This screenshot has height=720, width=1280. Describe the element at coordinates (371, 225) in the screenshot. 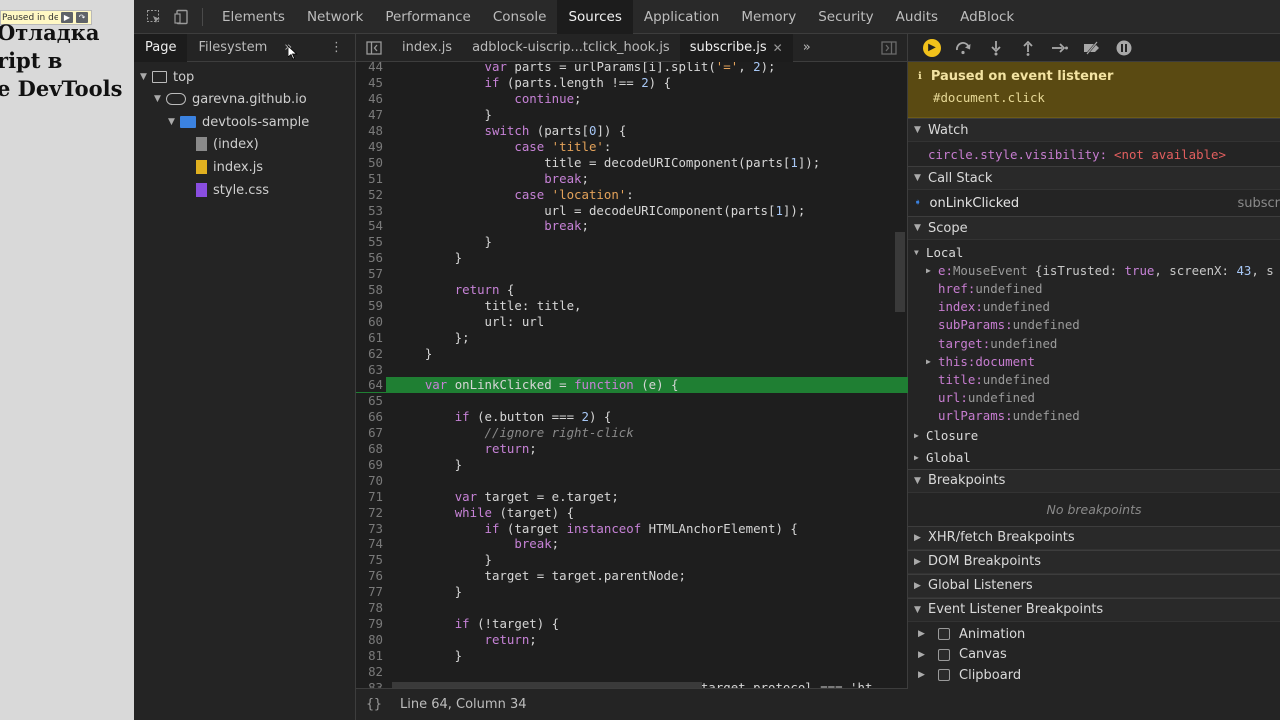

I see `line-number: 54` at that location.